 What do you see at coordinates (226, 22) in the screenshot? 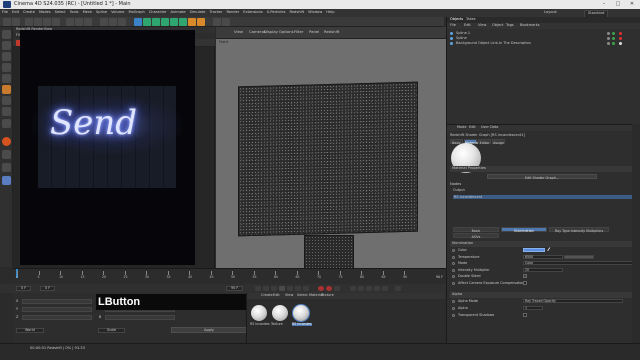
I see `redshift-light-icon` at bounding box center [226, 22].